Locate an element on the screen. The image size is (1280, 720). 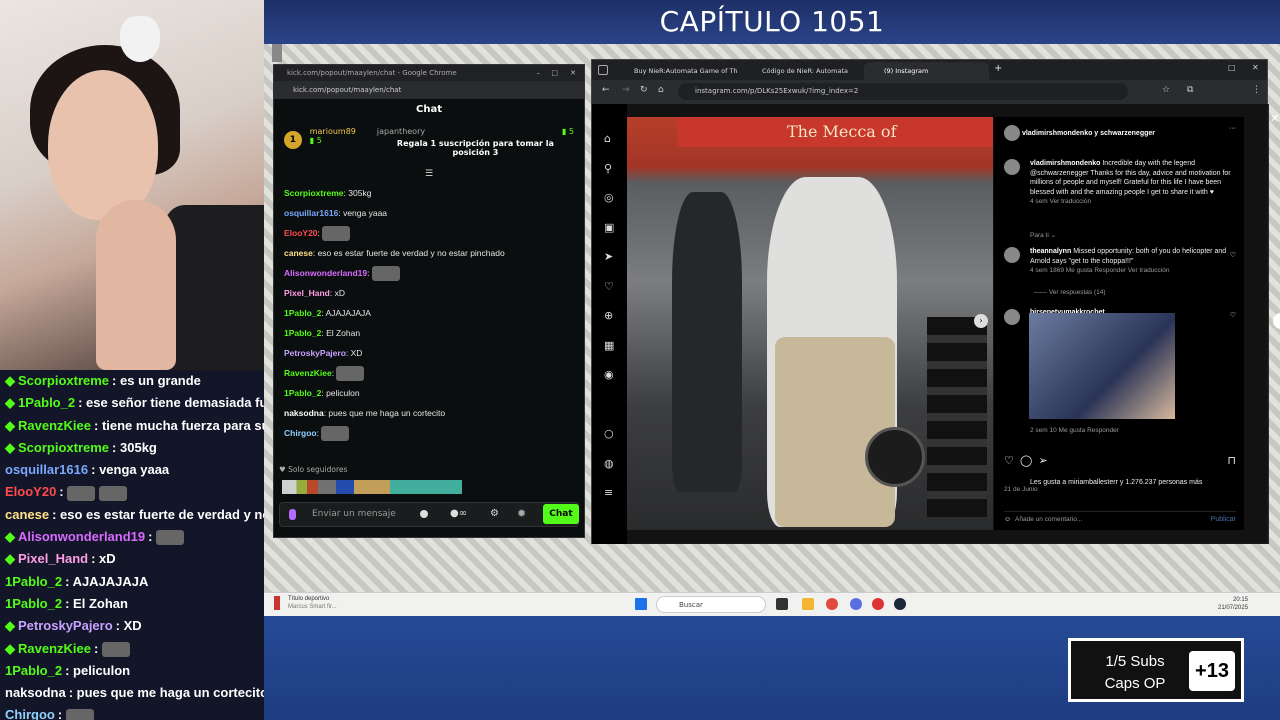
share-icon: ➢ is located at coordinates (1042, 461).